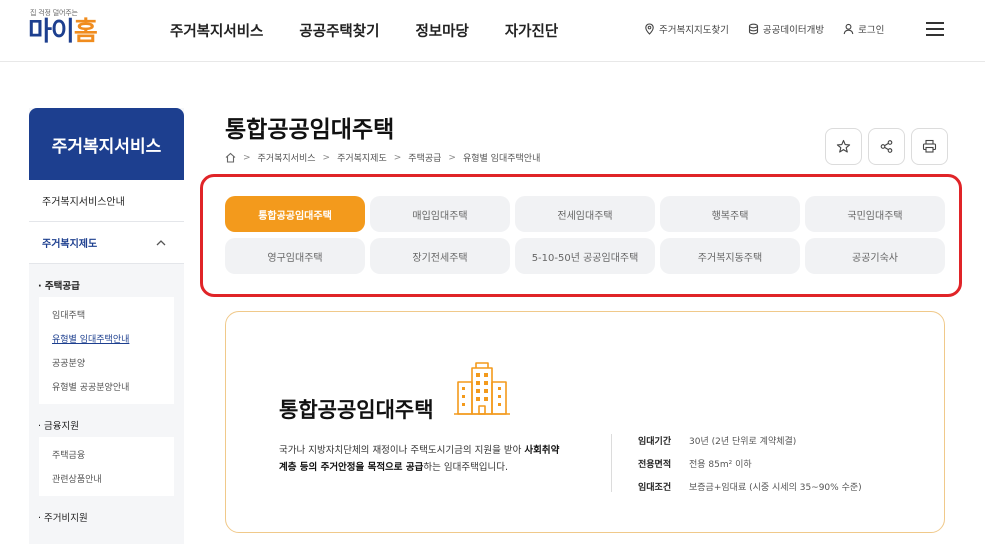 Image resolution: width=985 pixels, height=544 pixels. I want to click on spec-value: 30년 (2년 단위로 계약체결), so click(743, 442).